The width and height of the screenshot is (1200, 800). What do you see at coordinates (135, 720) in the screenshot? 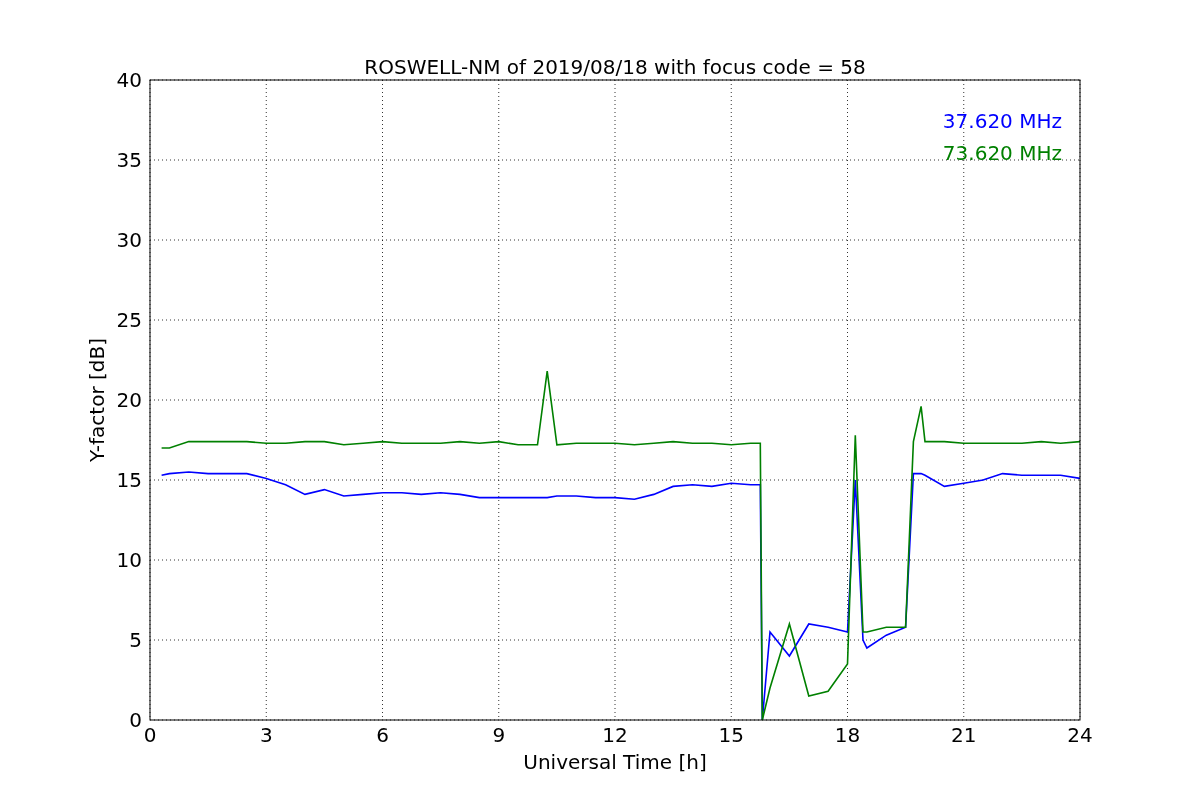
I see `y-tick-label: 0` at bounding box center [135, 720].